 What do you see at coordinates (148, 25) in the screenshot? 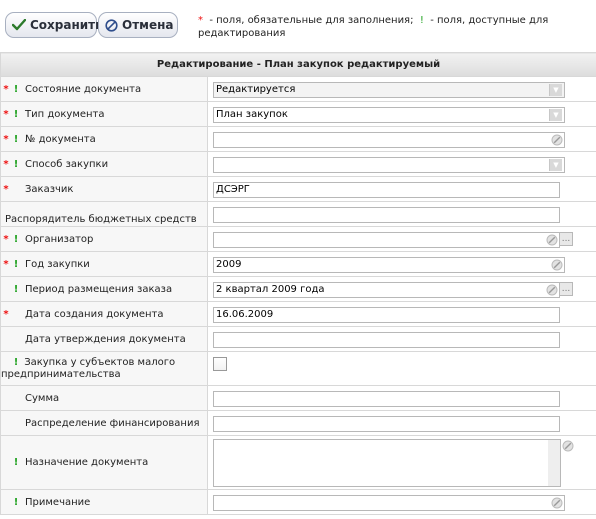
I see `cancel-button-label: Отмена` at bounding box center [148, 25].